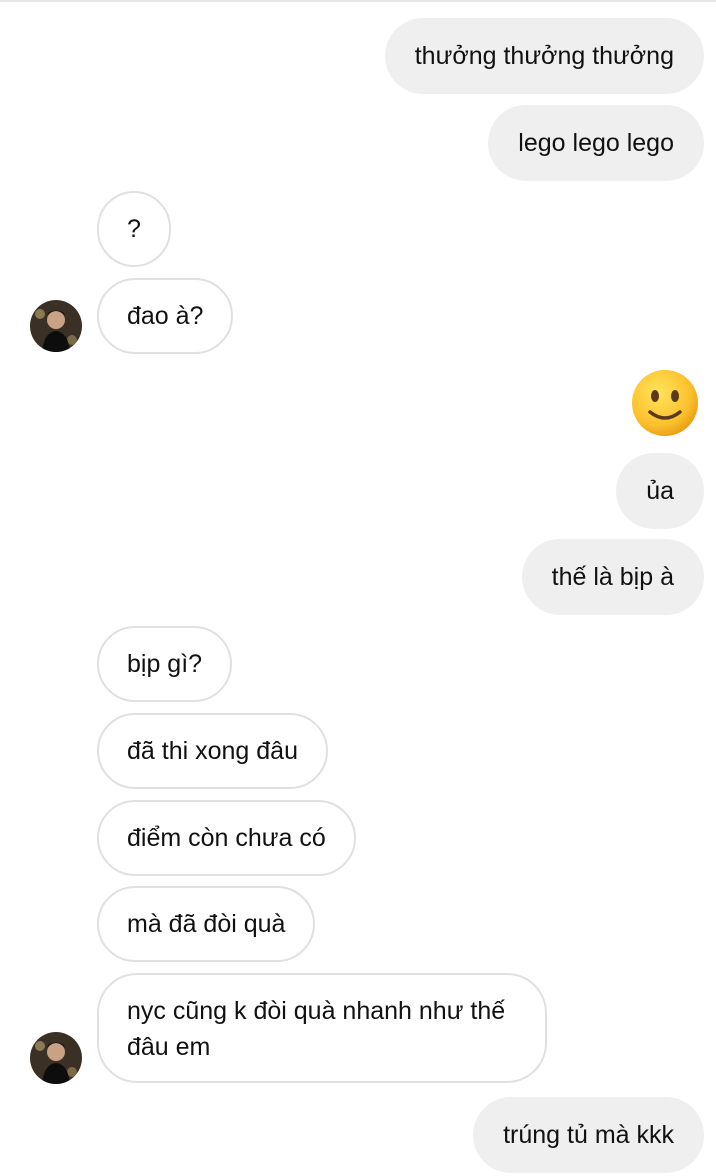  What do you see at coordinates (212, 751) in the screenshot?
I see `received-message-bubble: đã thi xong đâu` at bounding box center [212, 751].